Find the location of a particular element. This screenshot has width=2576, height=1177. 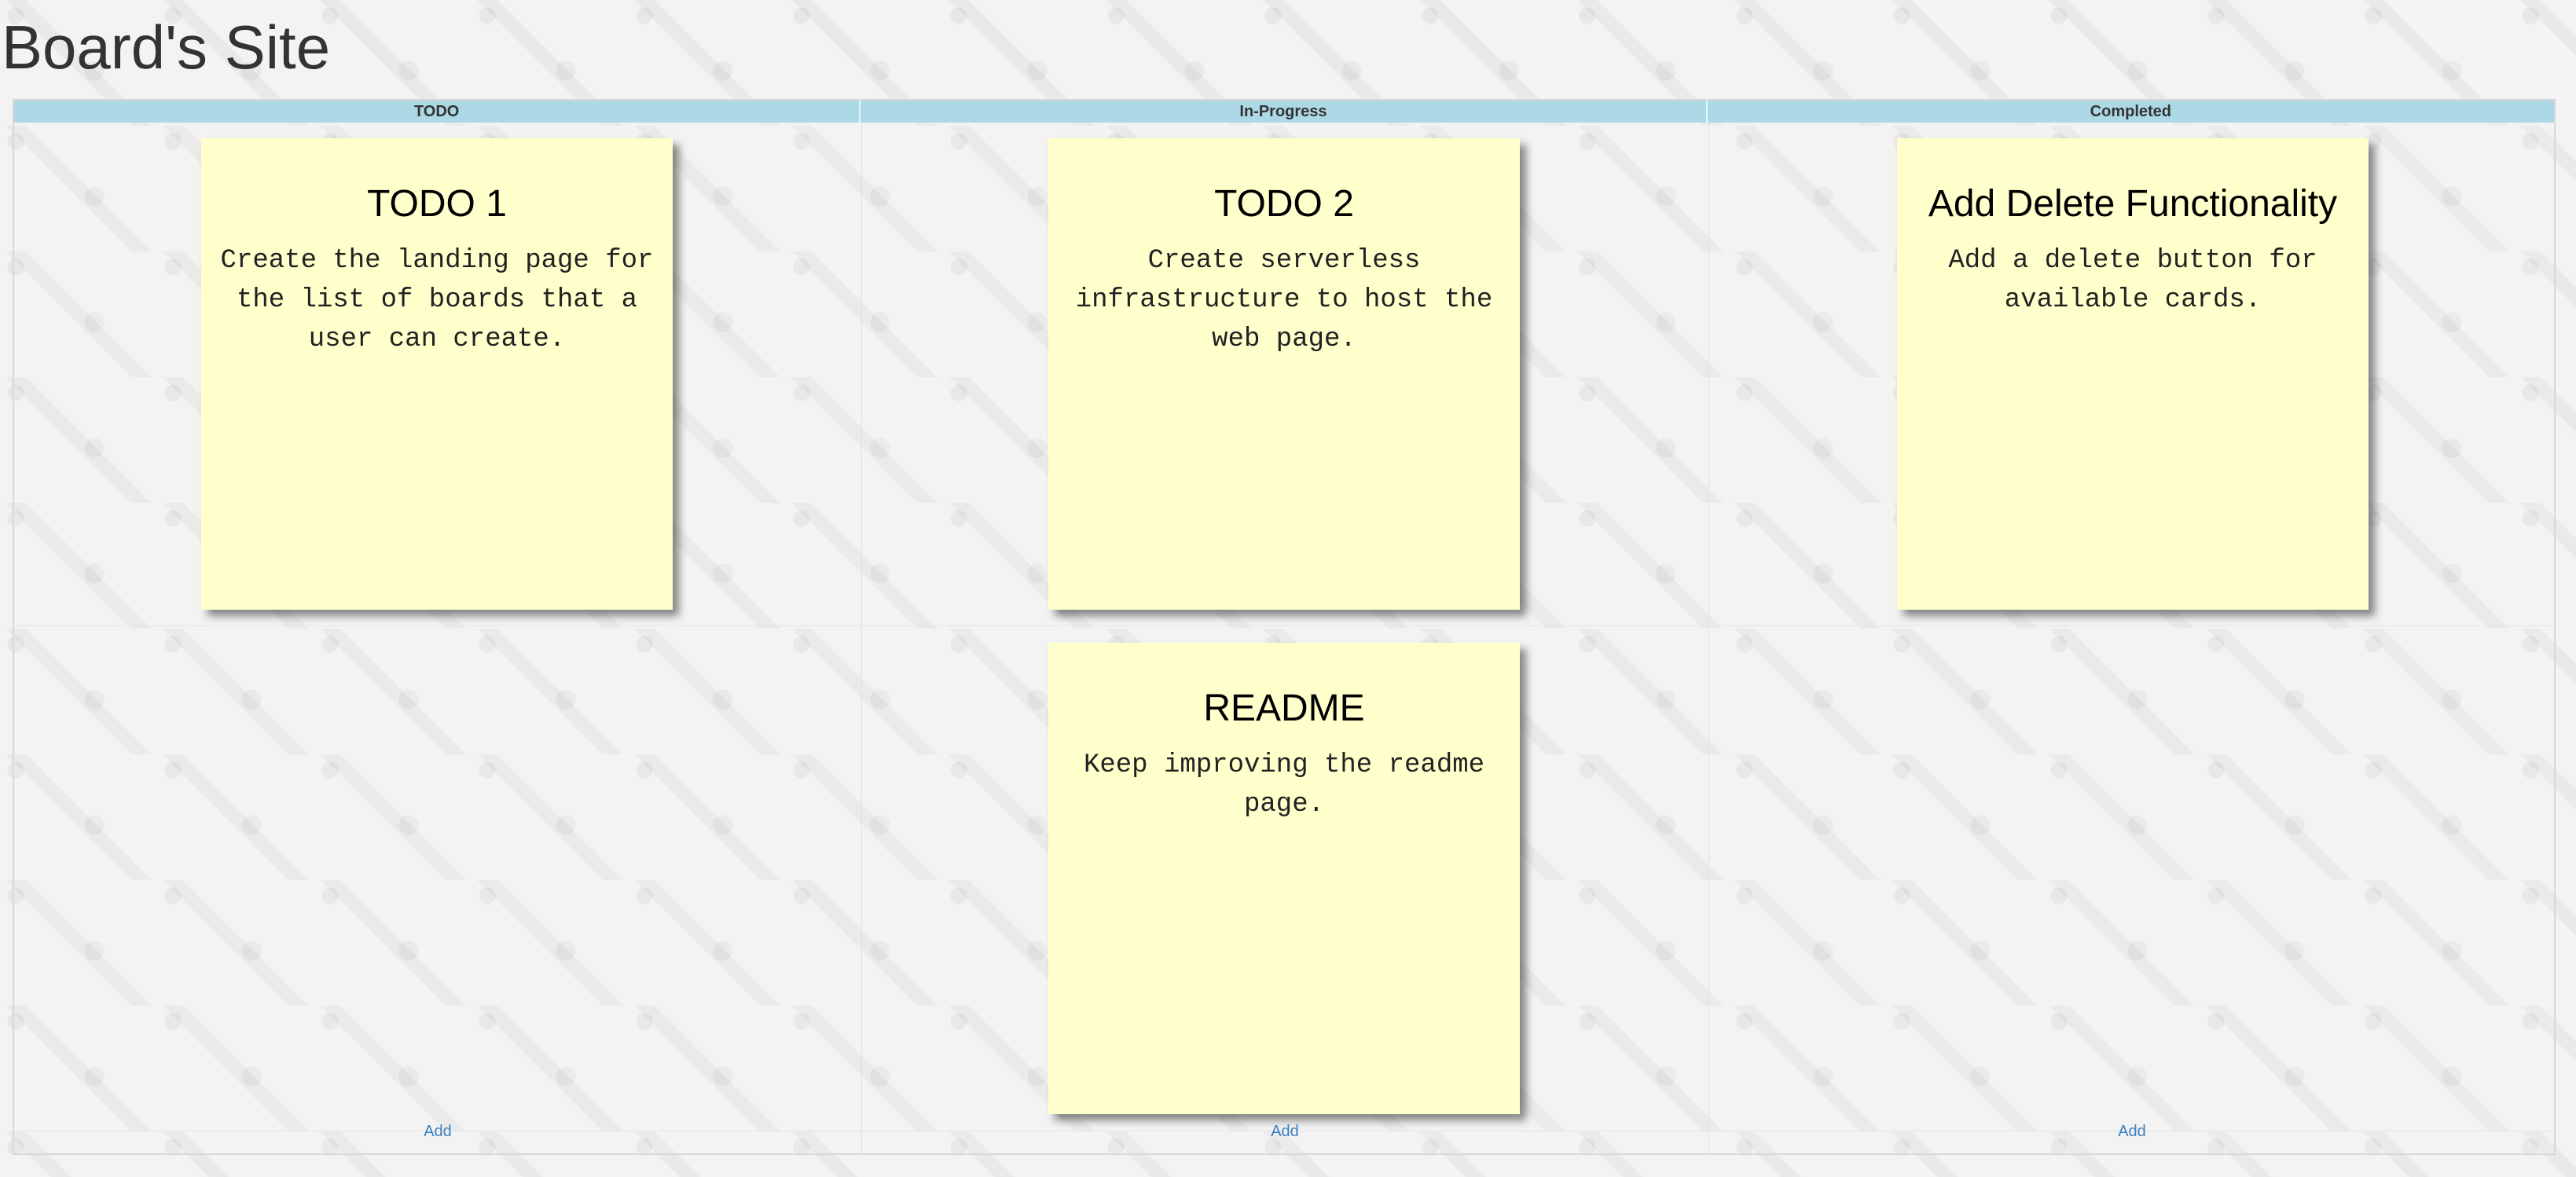

add-card-link-todo: Add is located at coordinates (438, 1132).